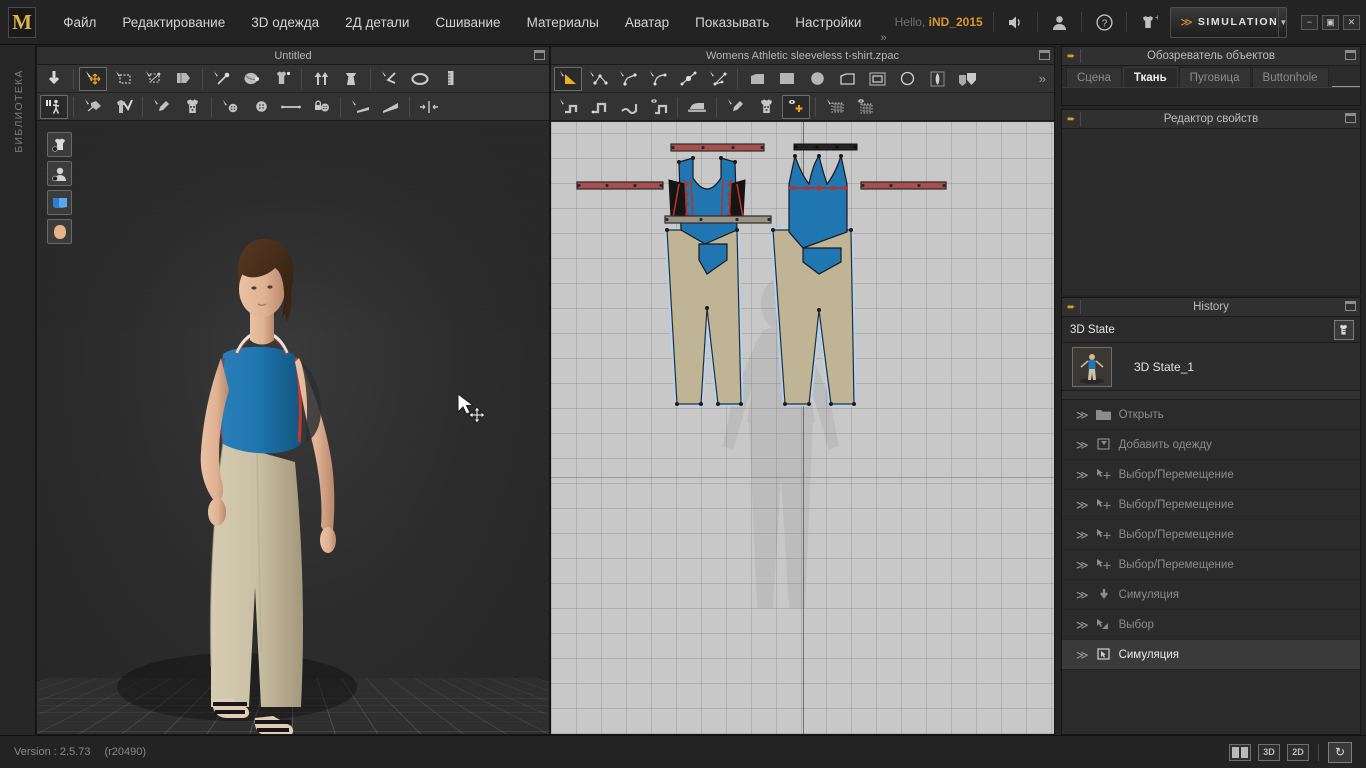 Image resolution: width=1366 pixels, height=768 pixels. I want to click on save-state-icon, so click(1344, 330).